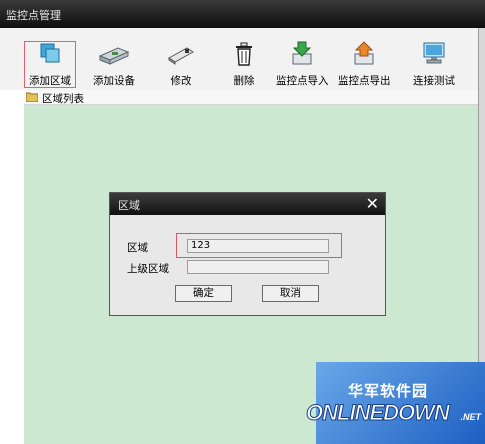 Image resolution: width=485 pixels, height=444 pixels. Describe the element at coordinates (434, 81) in the screenshot. I see `connection-test-label: 连接测试` at that location.